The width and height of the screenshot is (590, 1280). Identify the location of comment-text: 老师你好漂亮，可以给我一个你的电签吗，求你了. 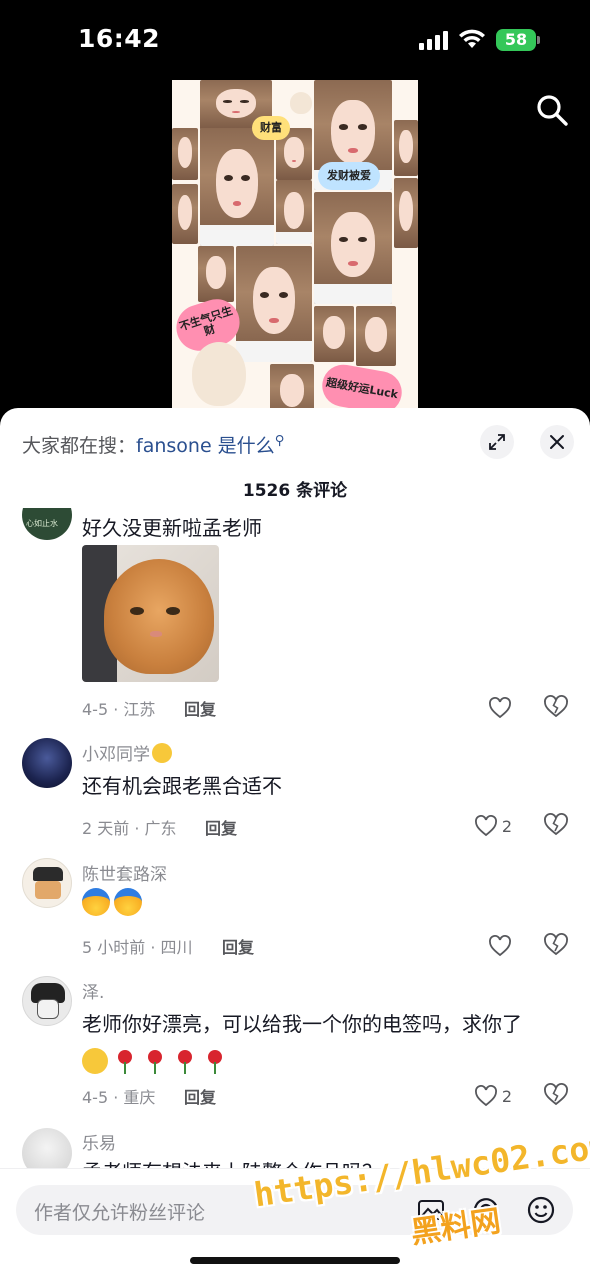
(302, 1024).